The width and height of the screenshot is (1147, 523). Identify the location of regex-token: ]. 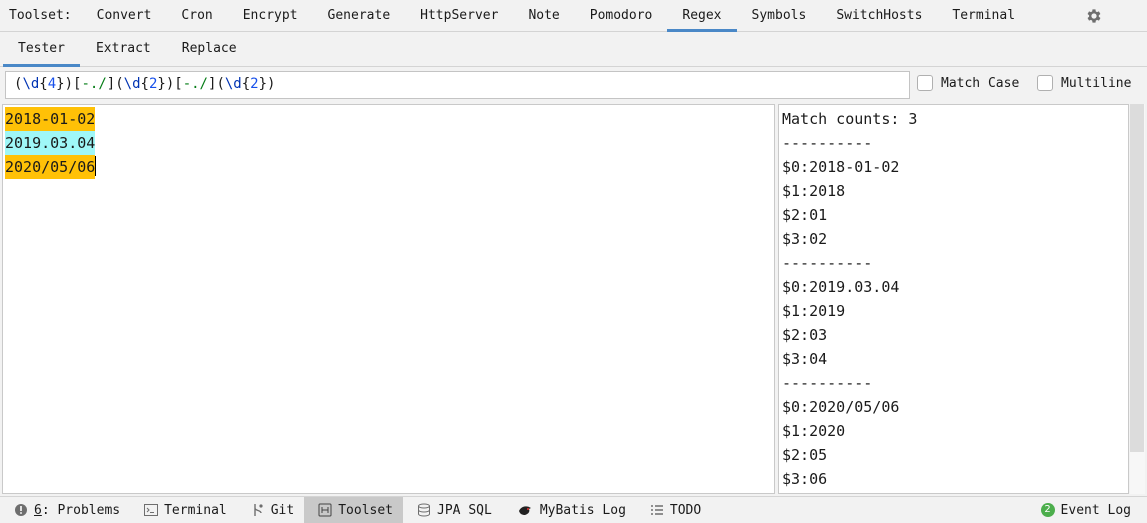
(111, 84).